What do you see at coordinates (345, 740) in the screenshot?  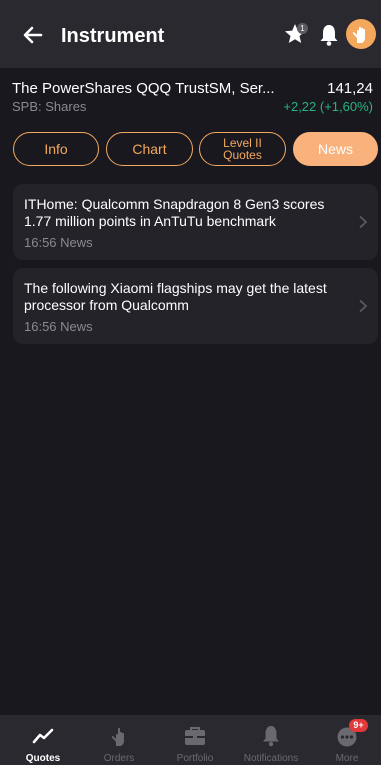 I see `nav-more: 9+ More` at bounding box center [345, 740].